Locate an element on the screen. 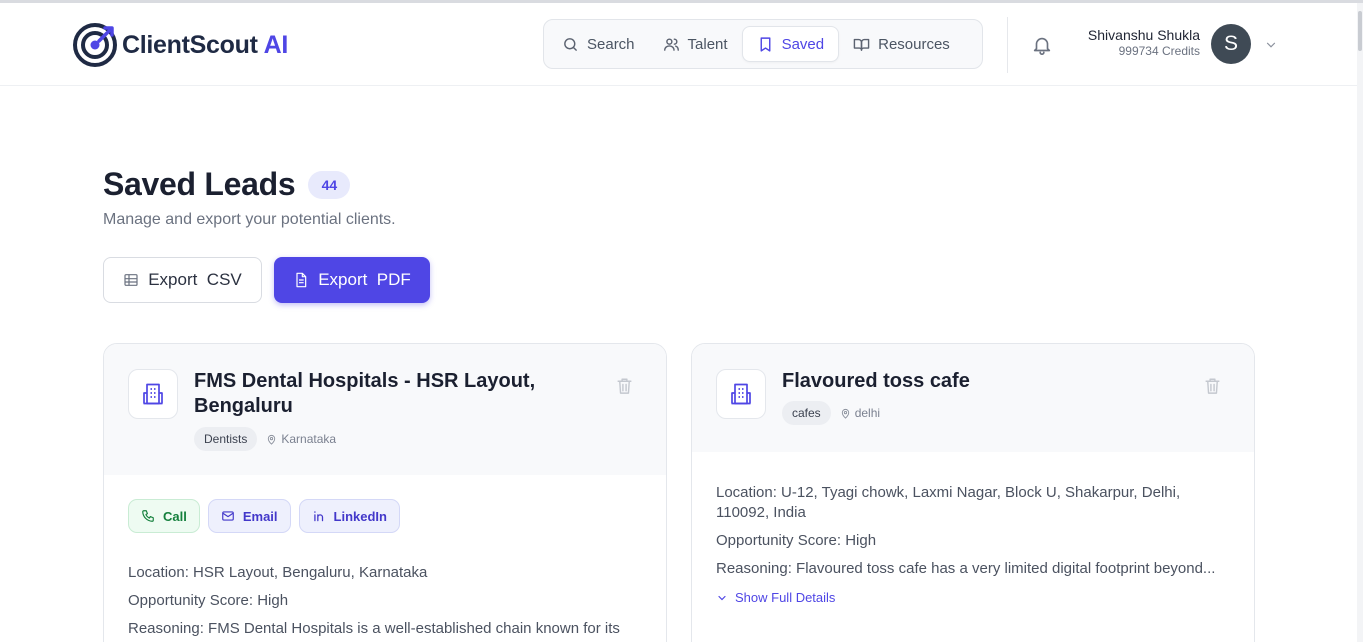 This screenshot has height=642, width=1363. region-text: delhi is located at coordinates (867, 413).